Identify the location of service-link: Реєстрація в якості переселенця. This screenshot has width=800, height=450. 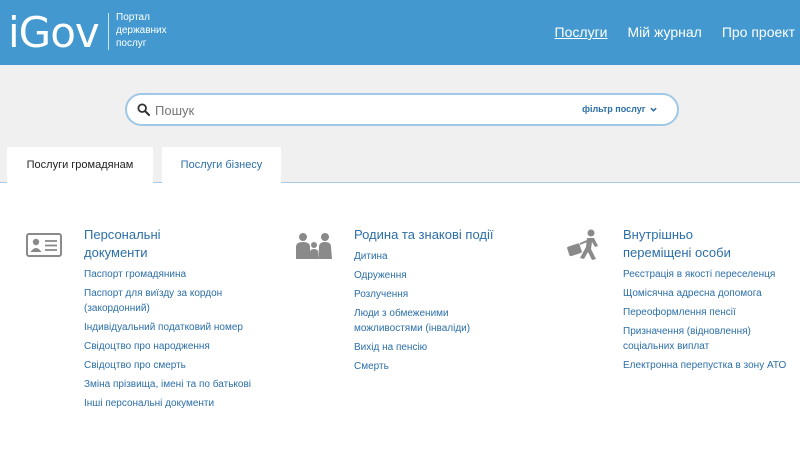
(708, 274).